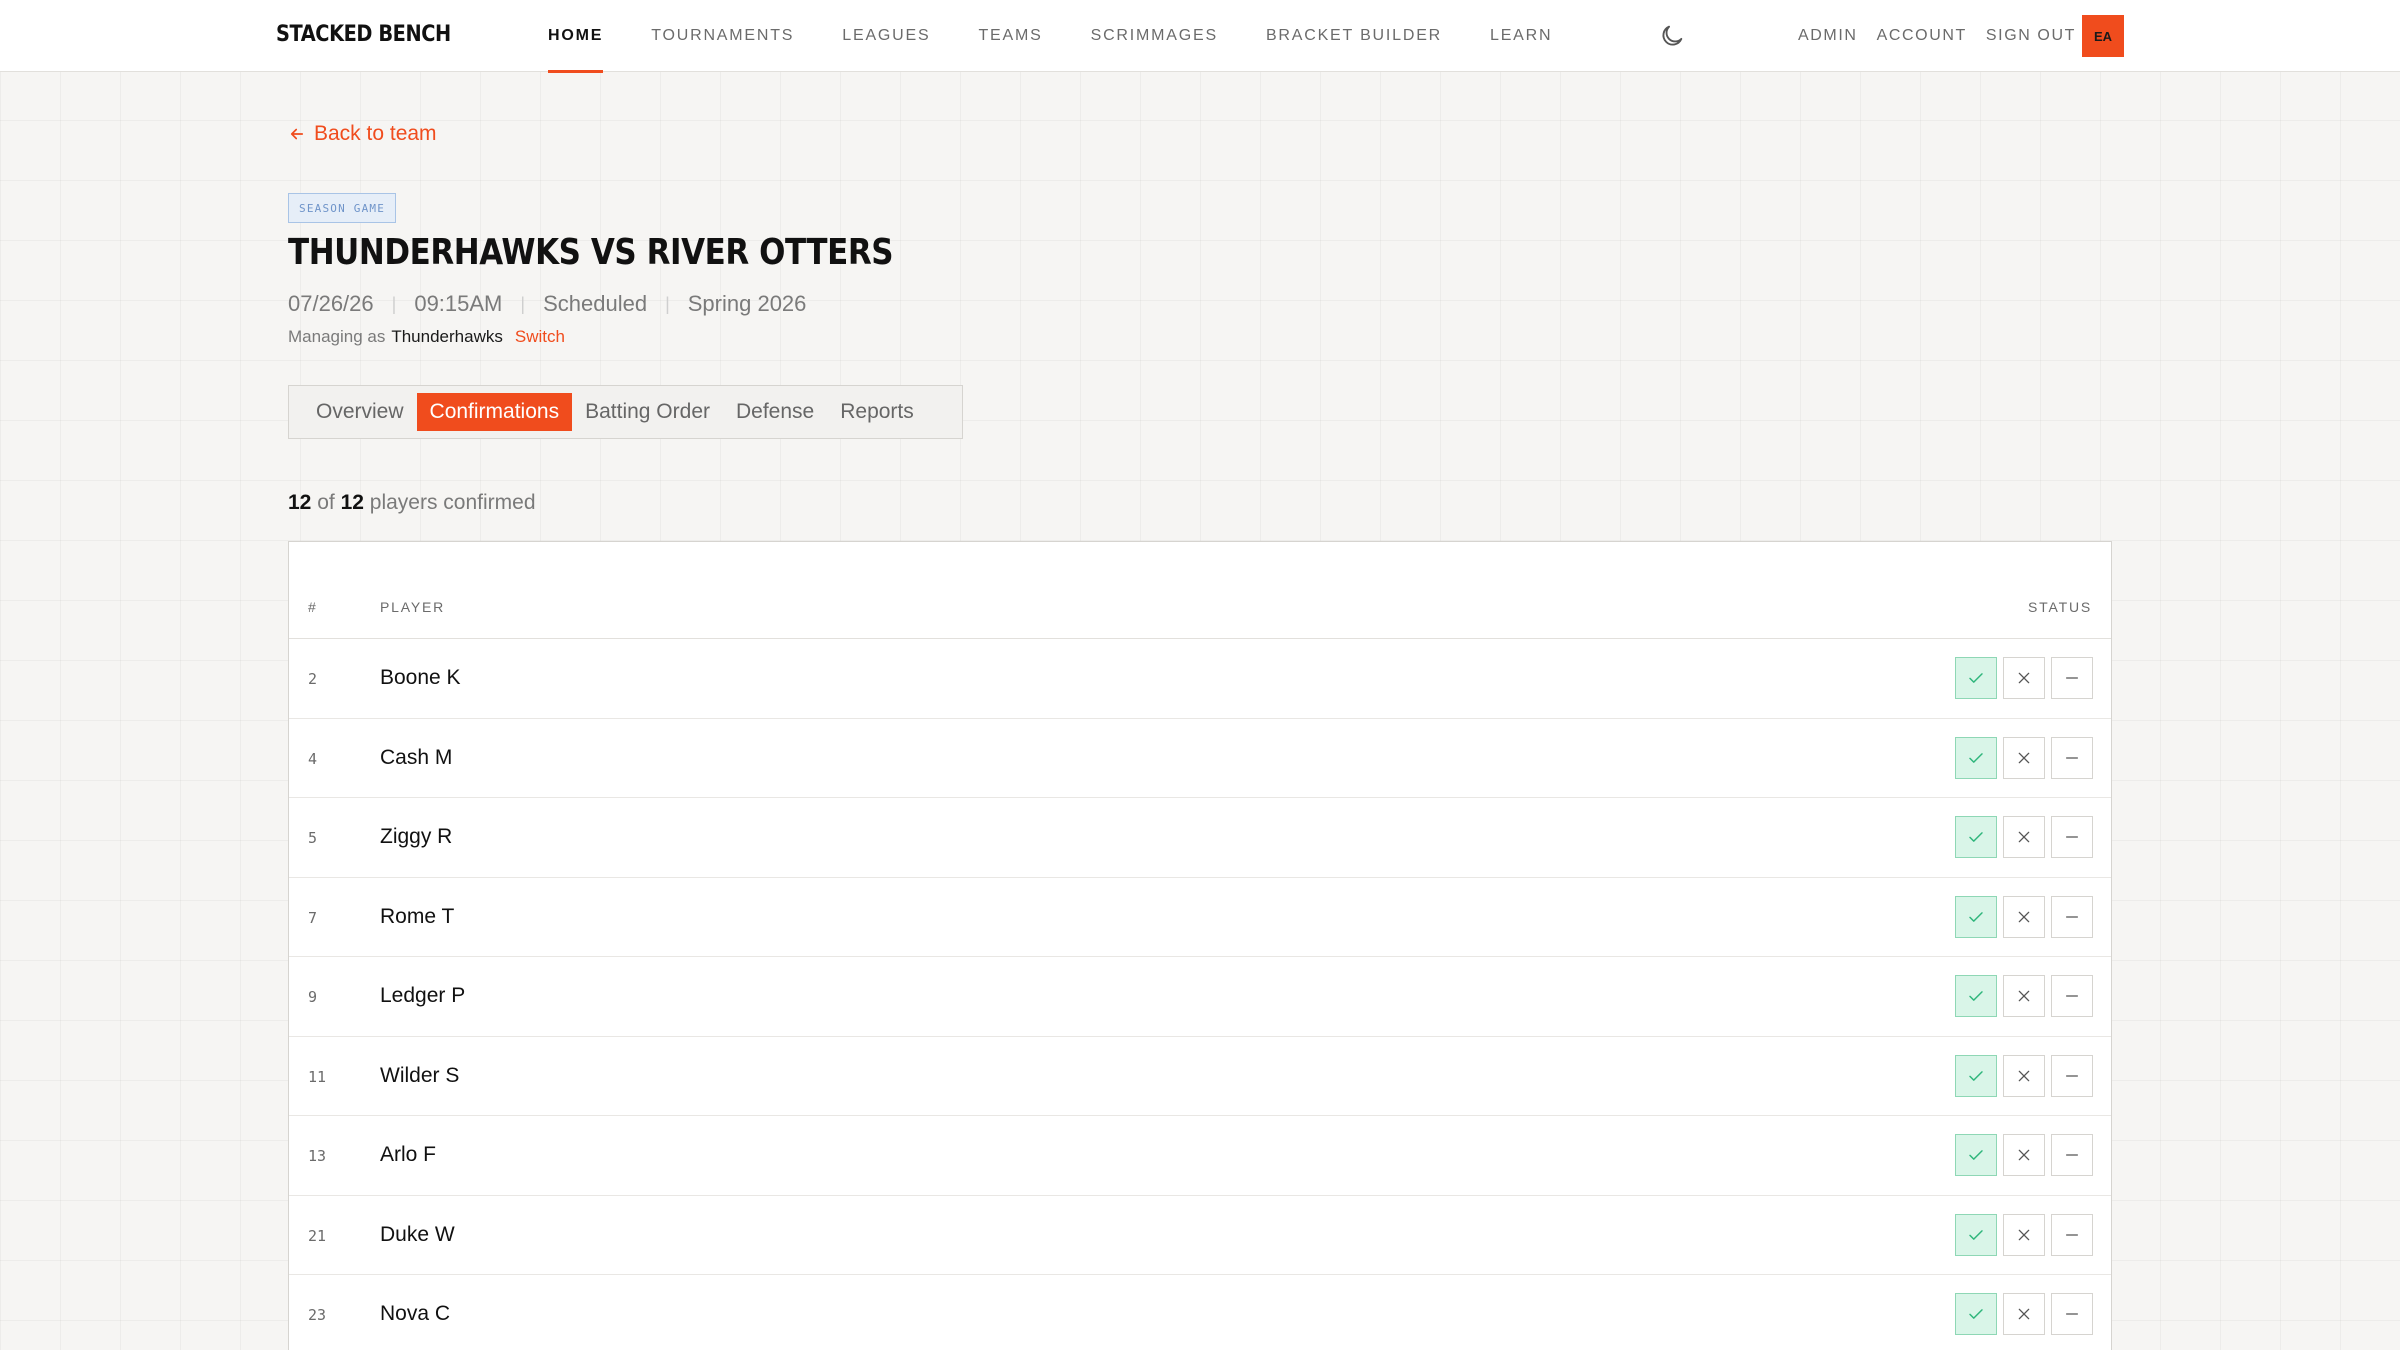 This screenshot has width=2400, height=1350. Describe the element at coordinates (1010, 36) in the screenshot. I see `nav-item-teams: TEAMS` at that location.